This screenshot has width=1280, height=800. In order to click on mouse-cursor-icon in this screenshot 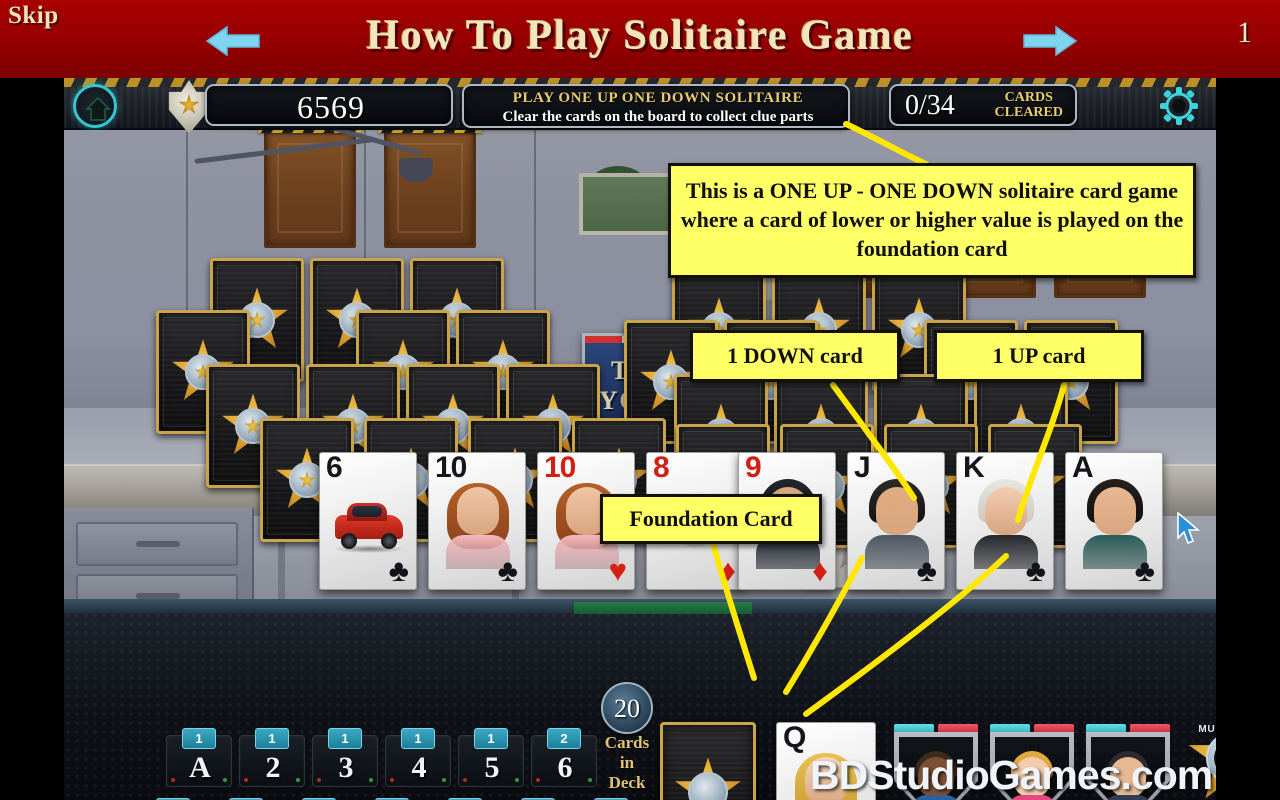, I will do `click(1189, 531)`.